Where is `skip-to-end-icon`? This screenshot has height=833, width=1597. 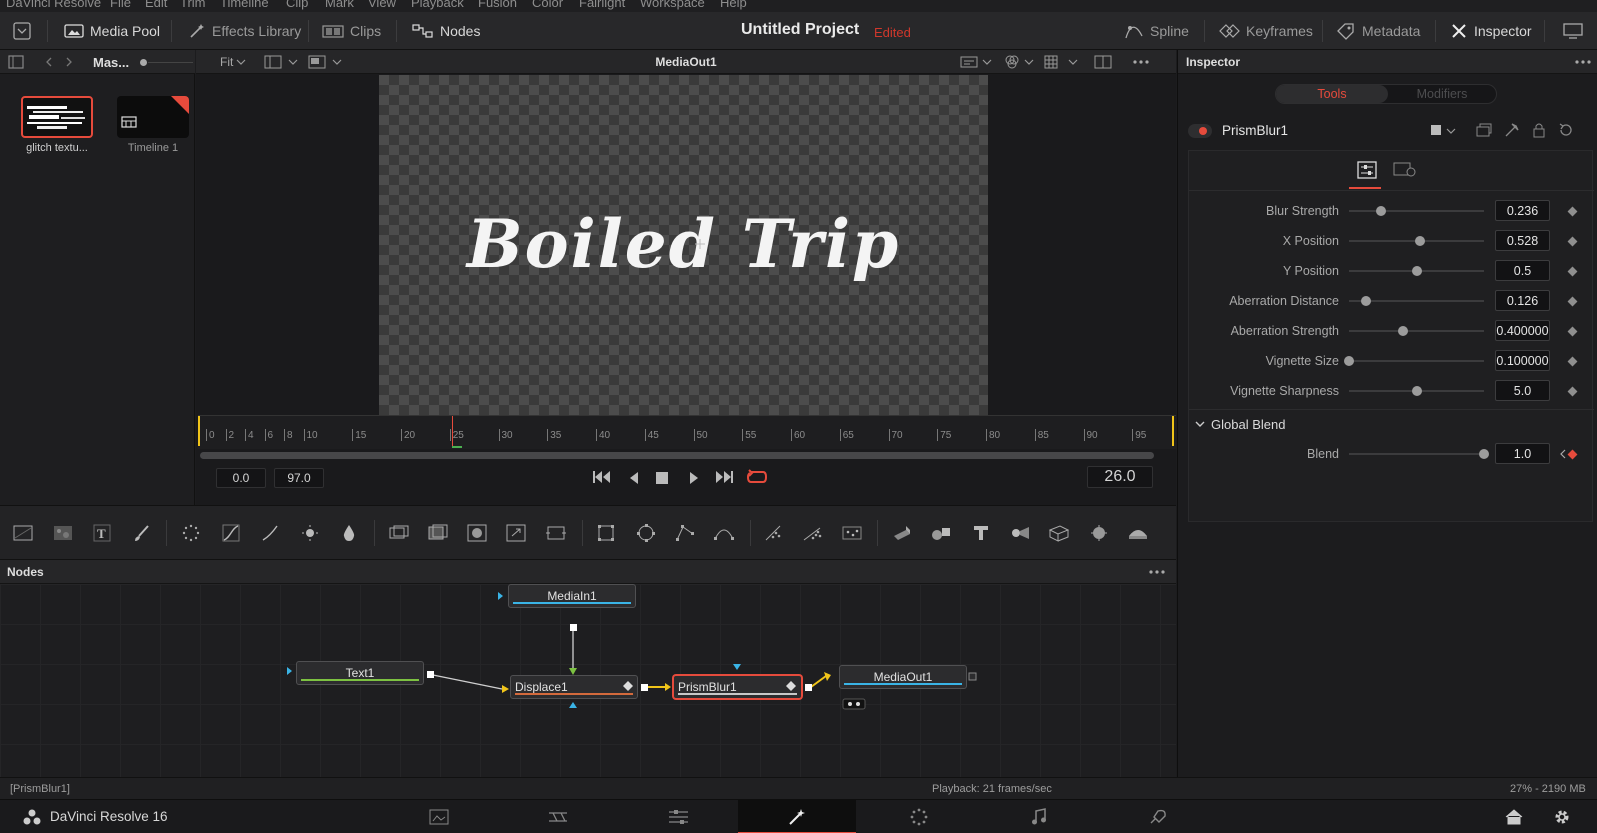
skip-to-end-icon is located at coordinates (724, 477).